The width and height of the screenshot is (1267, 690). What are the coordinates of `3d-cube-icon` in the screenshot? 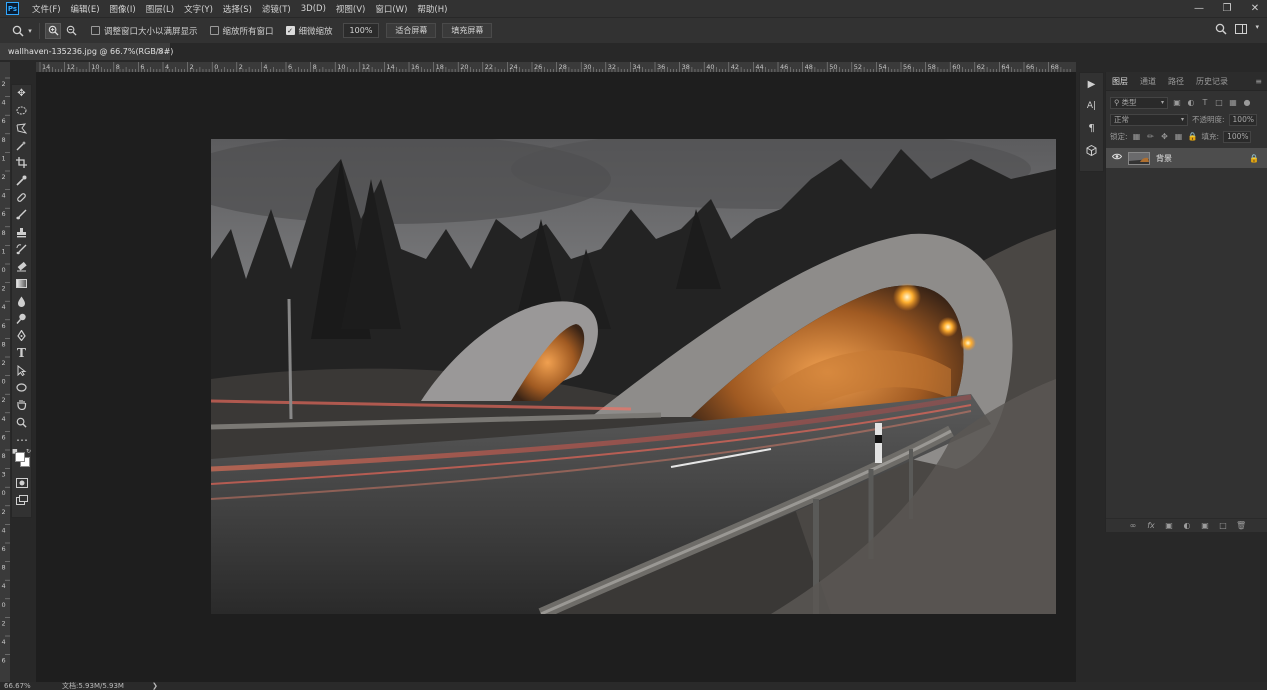 It's located at (1091, 150).